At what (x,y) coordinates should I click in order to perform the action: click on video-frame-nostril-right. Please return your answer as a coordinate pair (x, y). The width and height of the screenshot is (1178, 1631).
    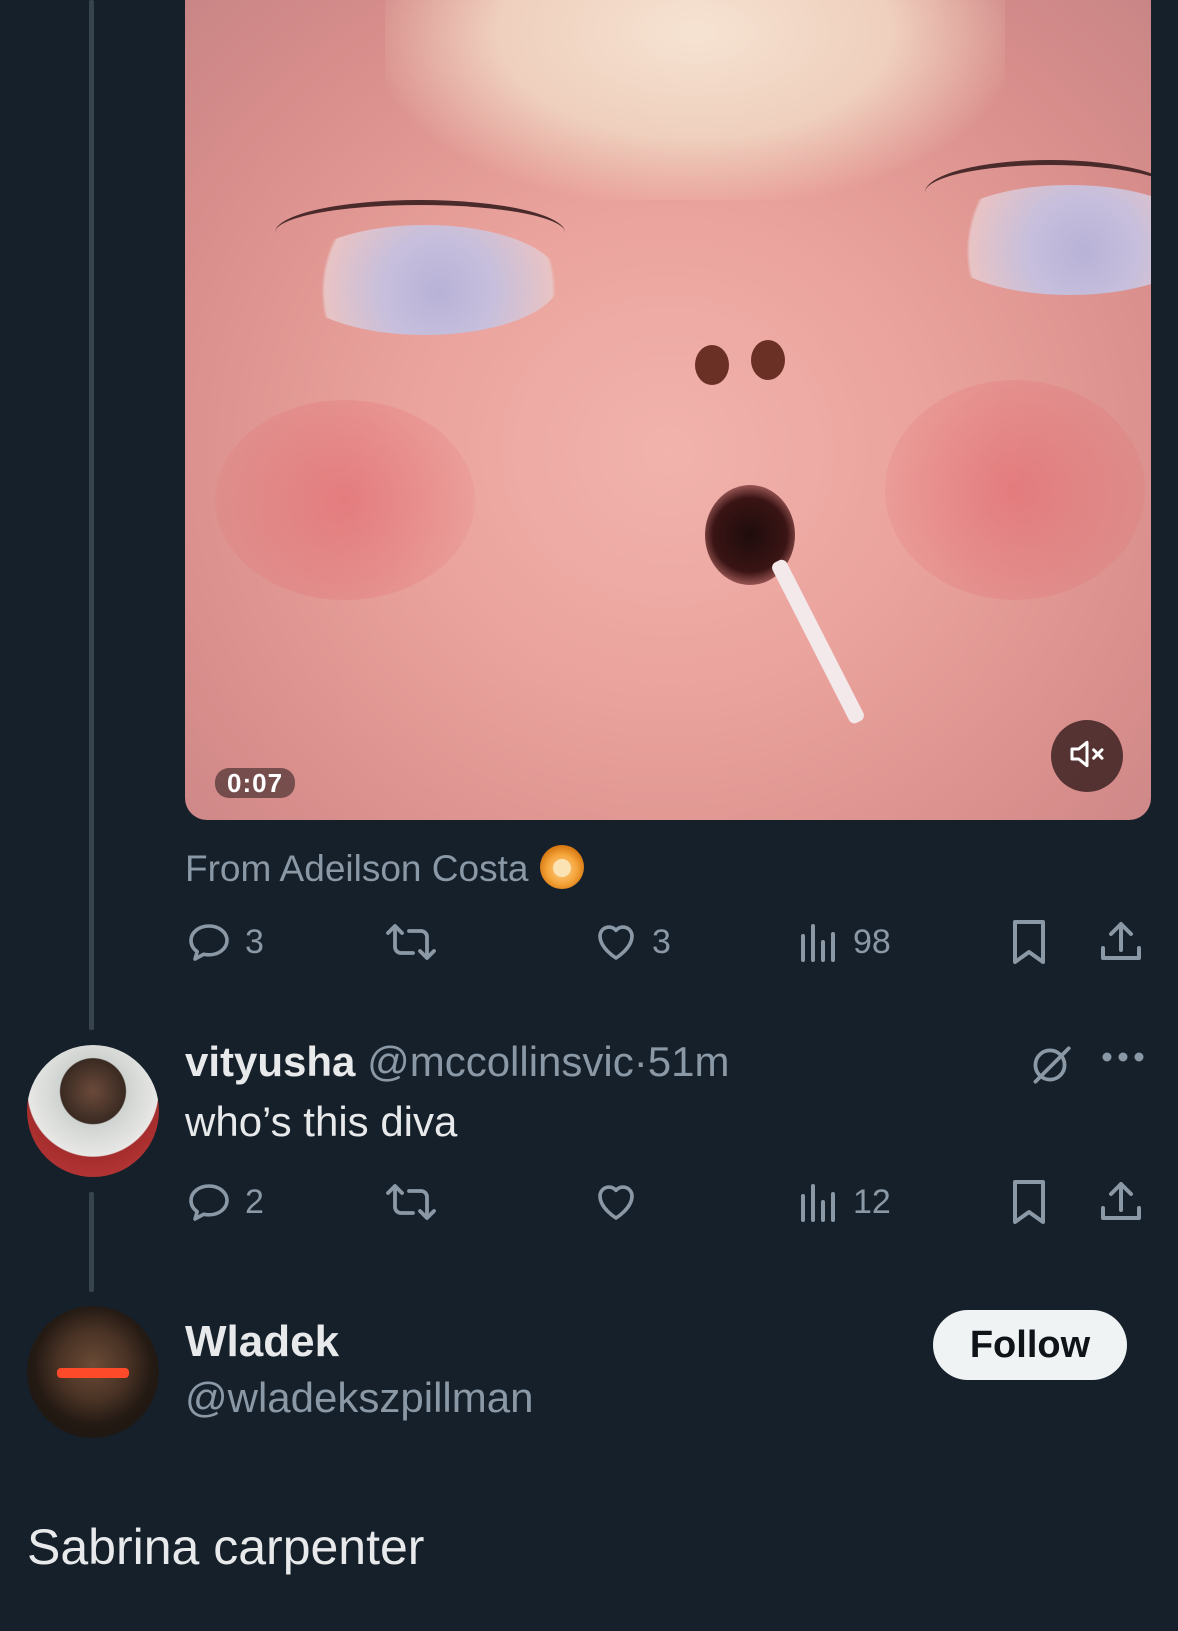
    Looking at the image, I should click on (768, 360).